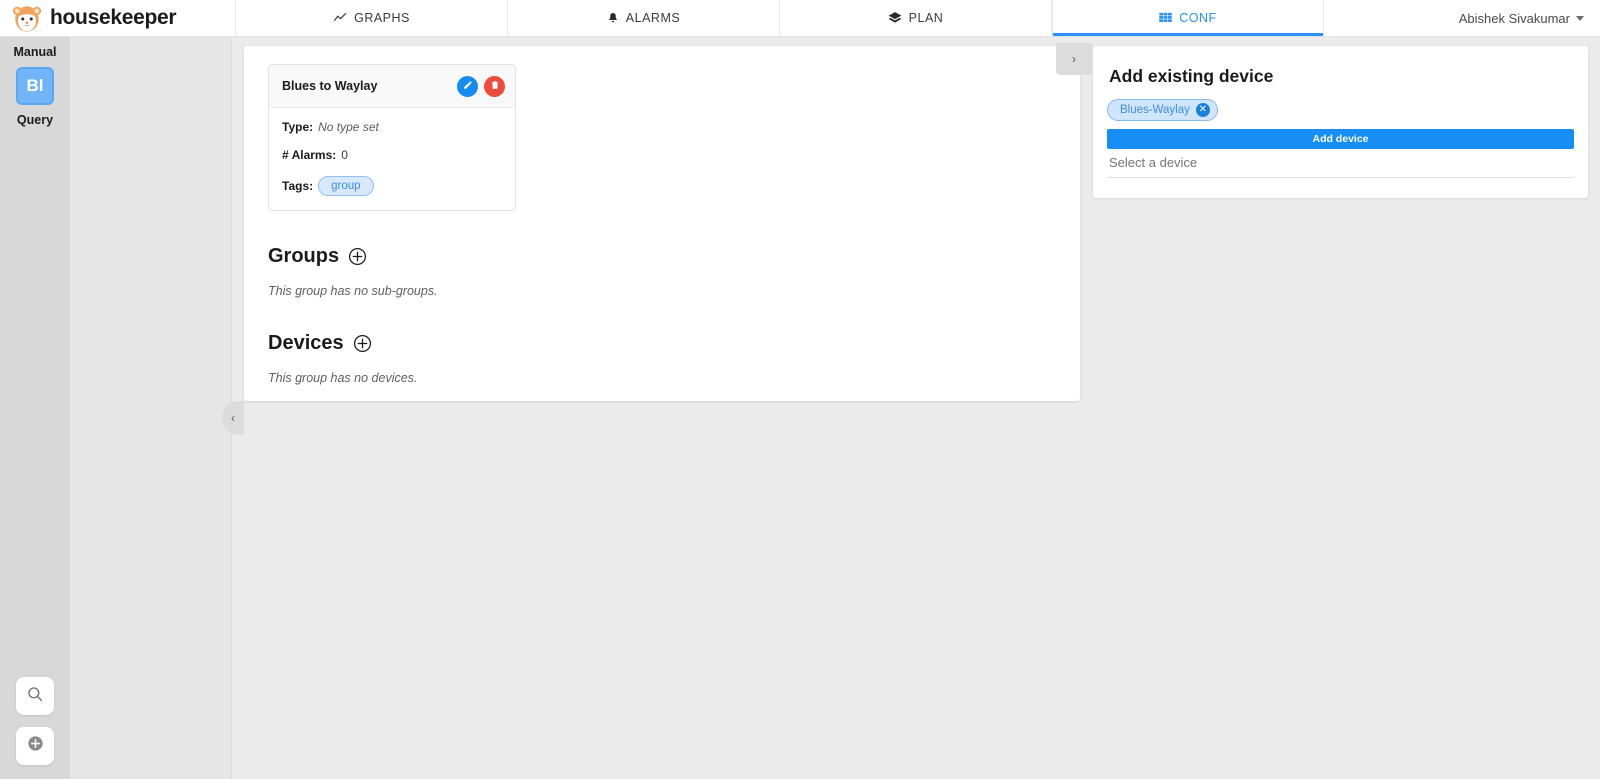 This screenshot has width=1600, height=779. What do you see at coordinates (382, 18) in the screenshot?
I see `tab-graphs-label: GRAPHS` at bounding box center [382, 18].